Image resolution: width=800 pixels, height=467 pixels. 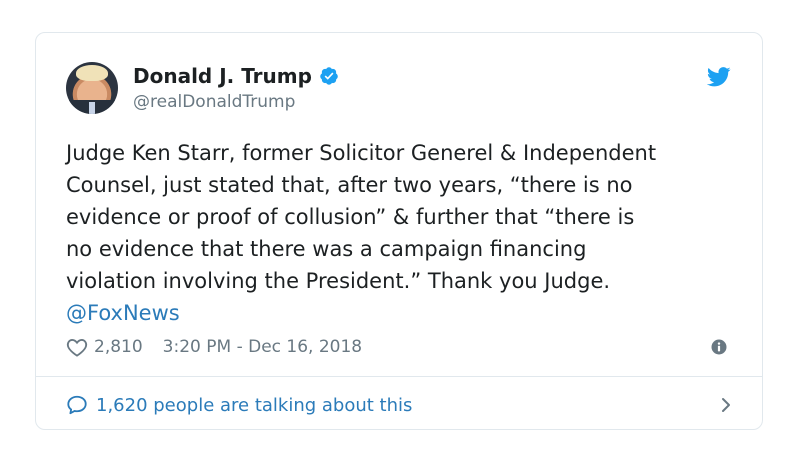 I want to click on conversation-link: 1,620 people are talking about this, so click(x=399, y=405).